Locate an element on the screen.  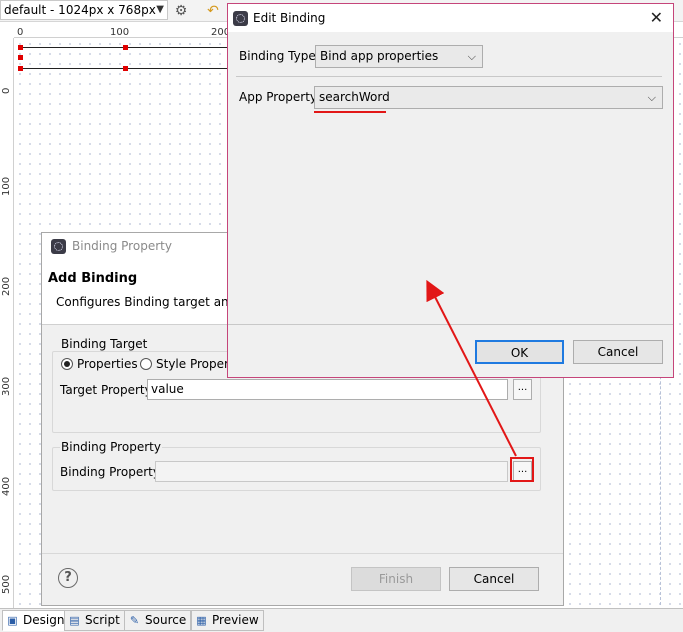
selected-component-bottom-edge is located at coordinates (135, 68).